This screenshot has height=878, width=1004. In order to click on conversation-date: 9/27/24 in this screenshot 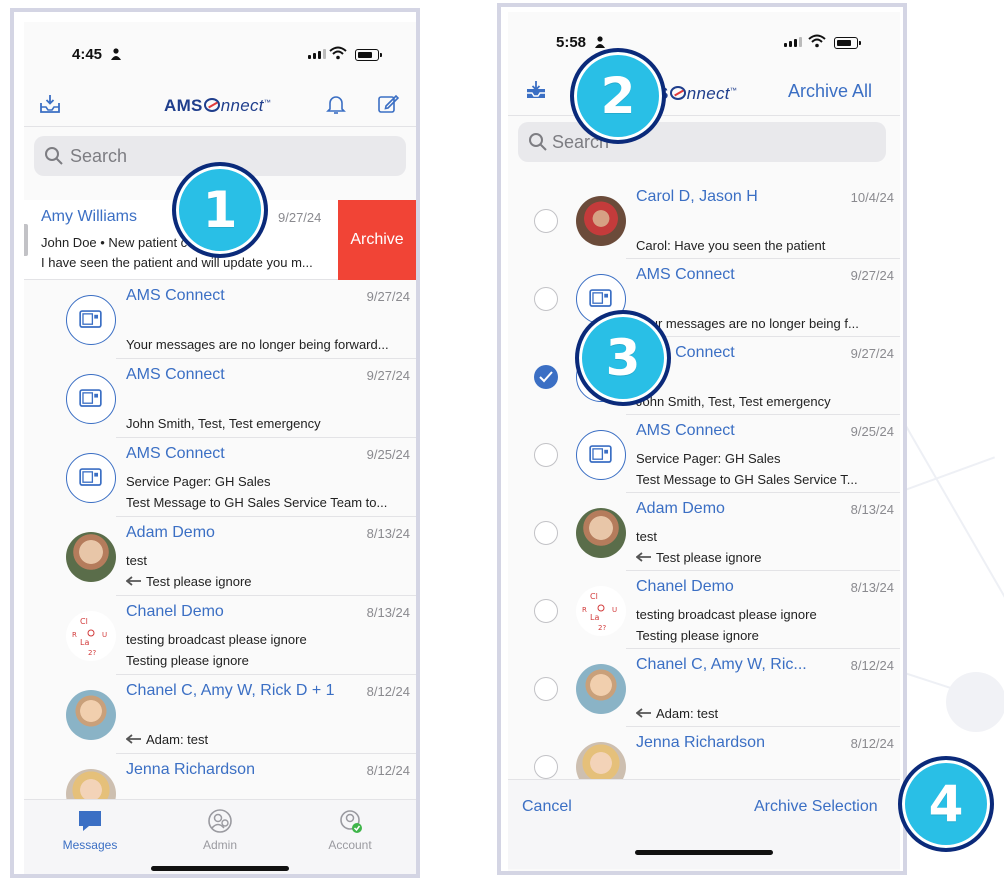, I will do `click(300, 217)`.